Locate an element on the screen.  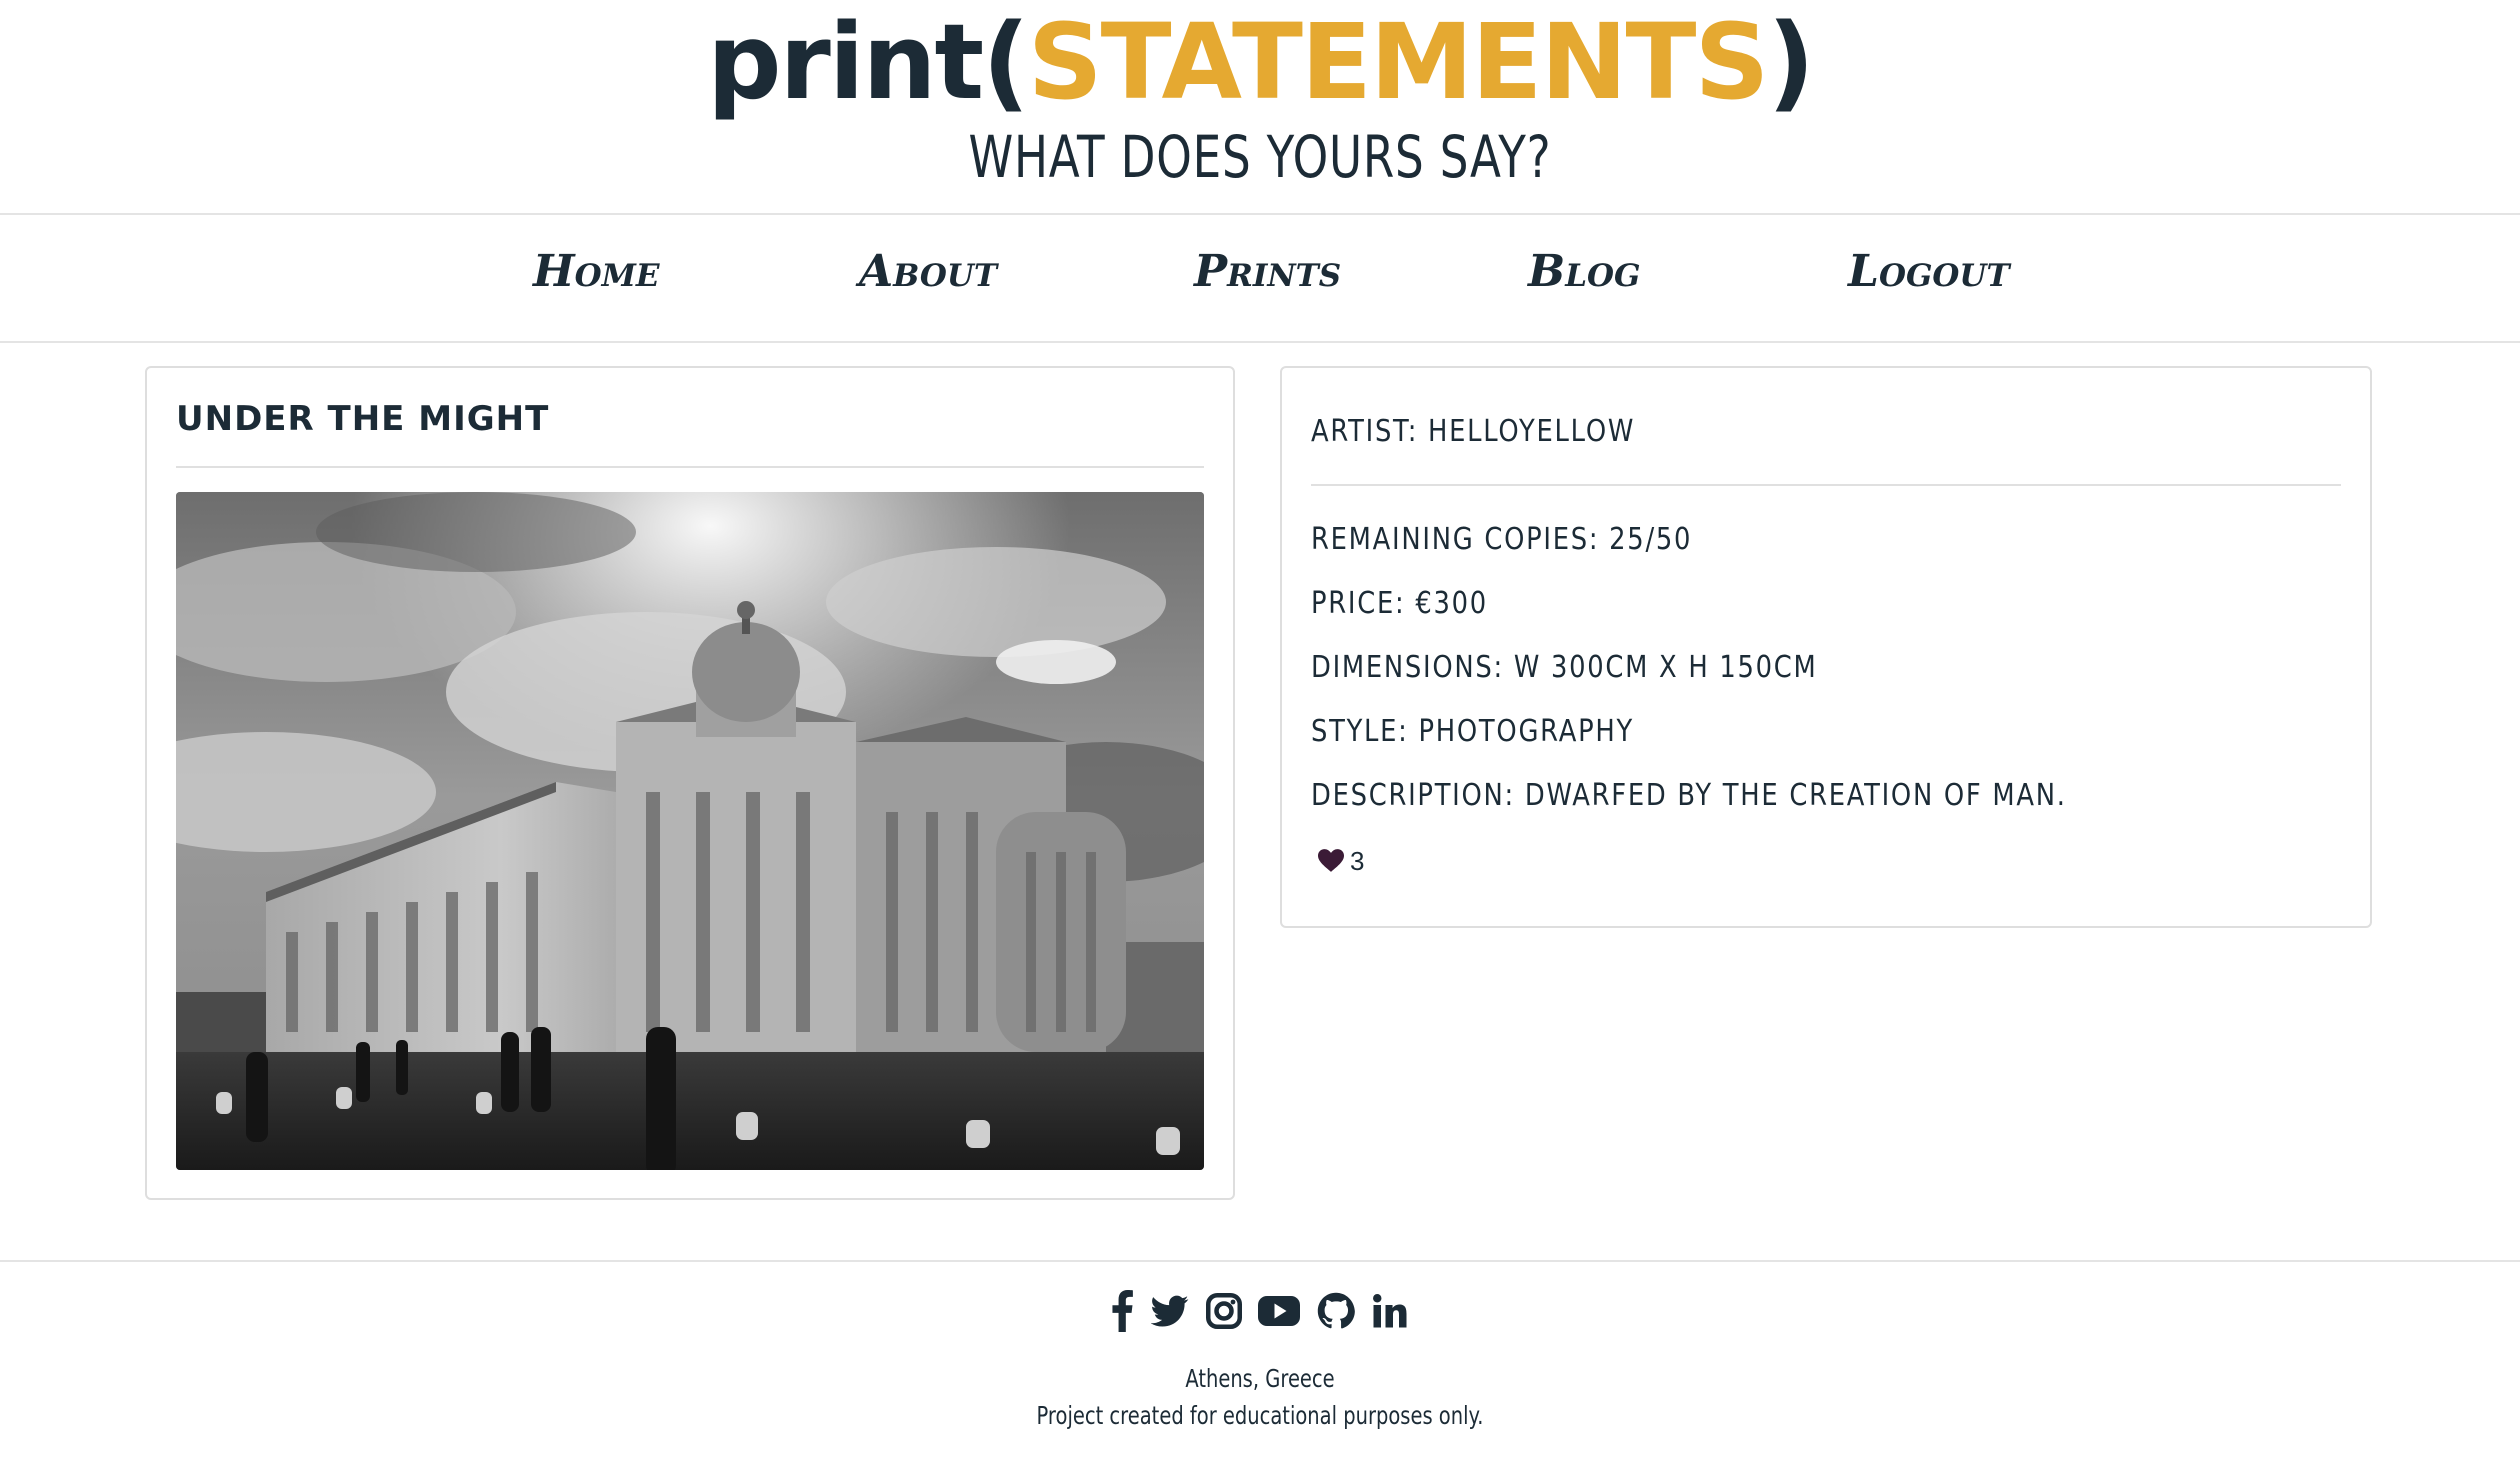
twitter-icon is located at coordinates (1169, 1311).